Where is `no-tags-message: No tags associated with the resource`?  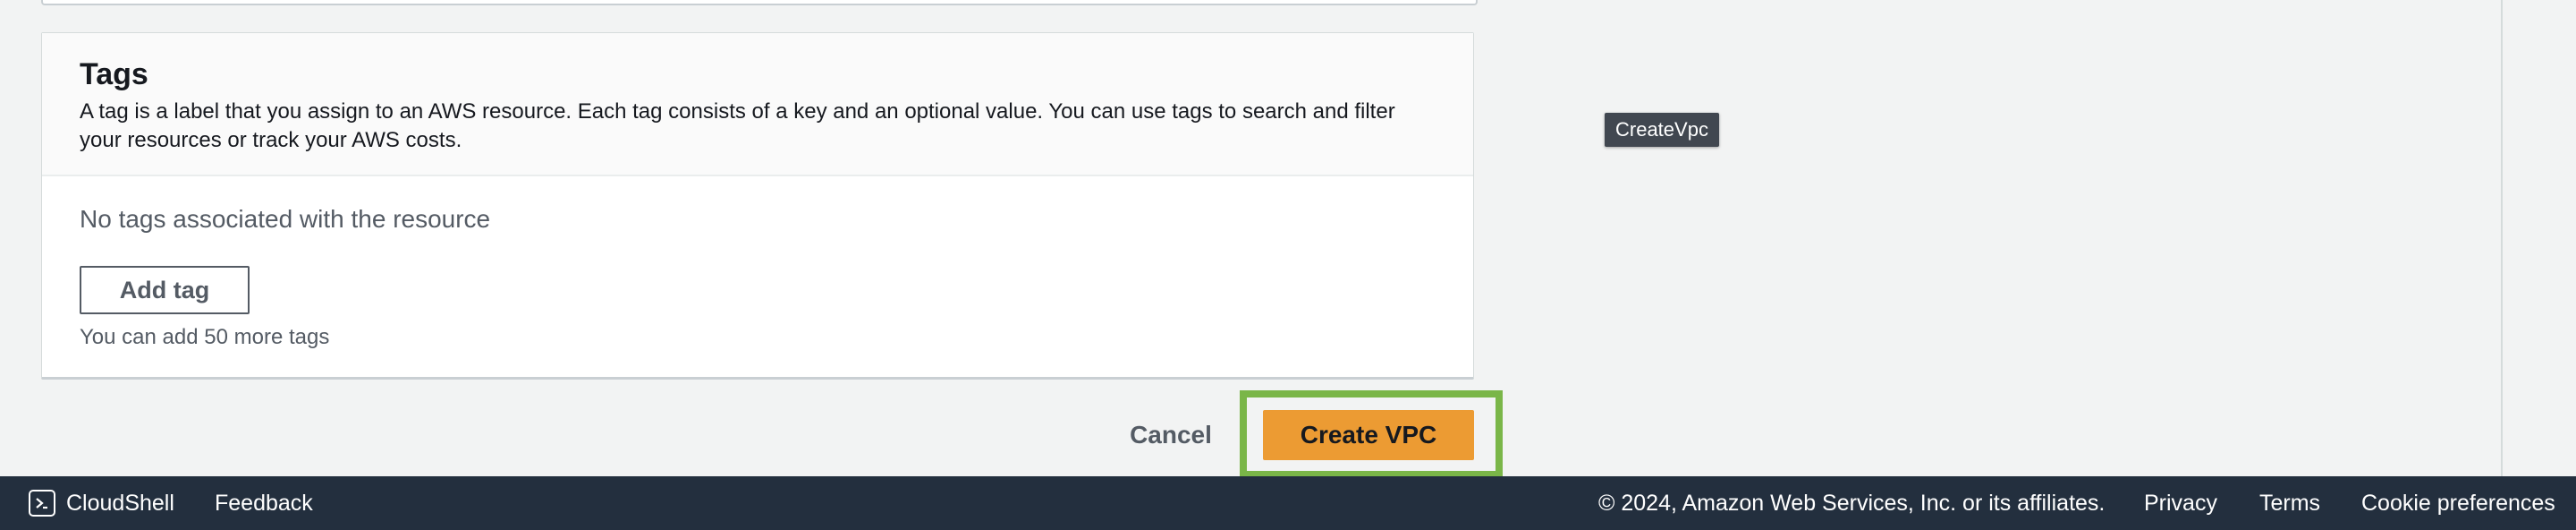 no-tags-message: No tags associated with the resource is located at coordinates (285, 219).